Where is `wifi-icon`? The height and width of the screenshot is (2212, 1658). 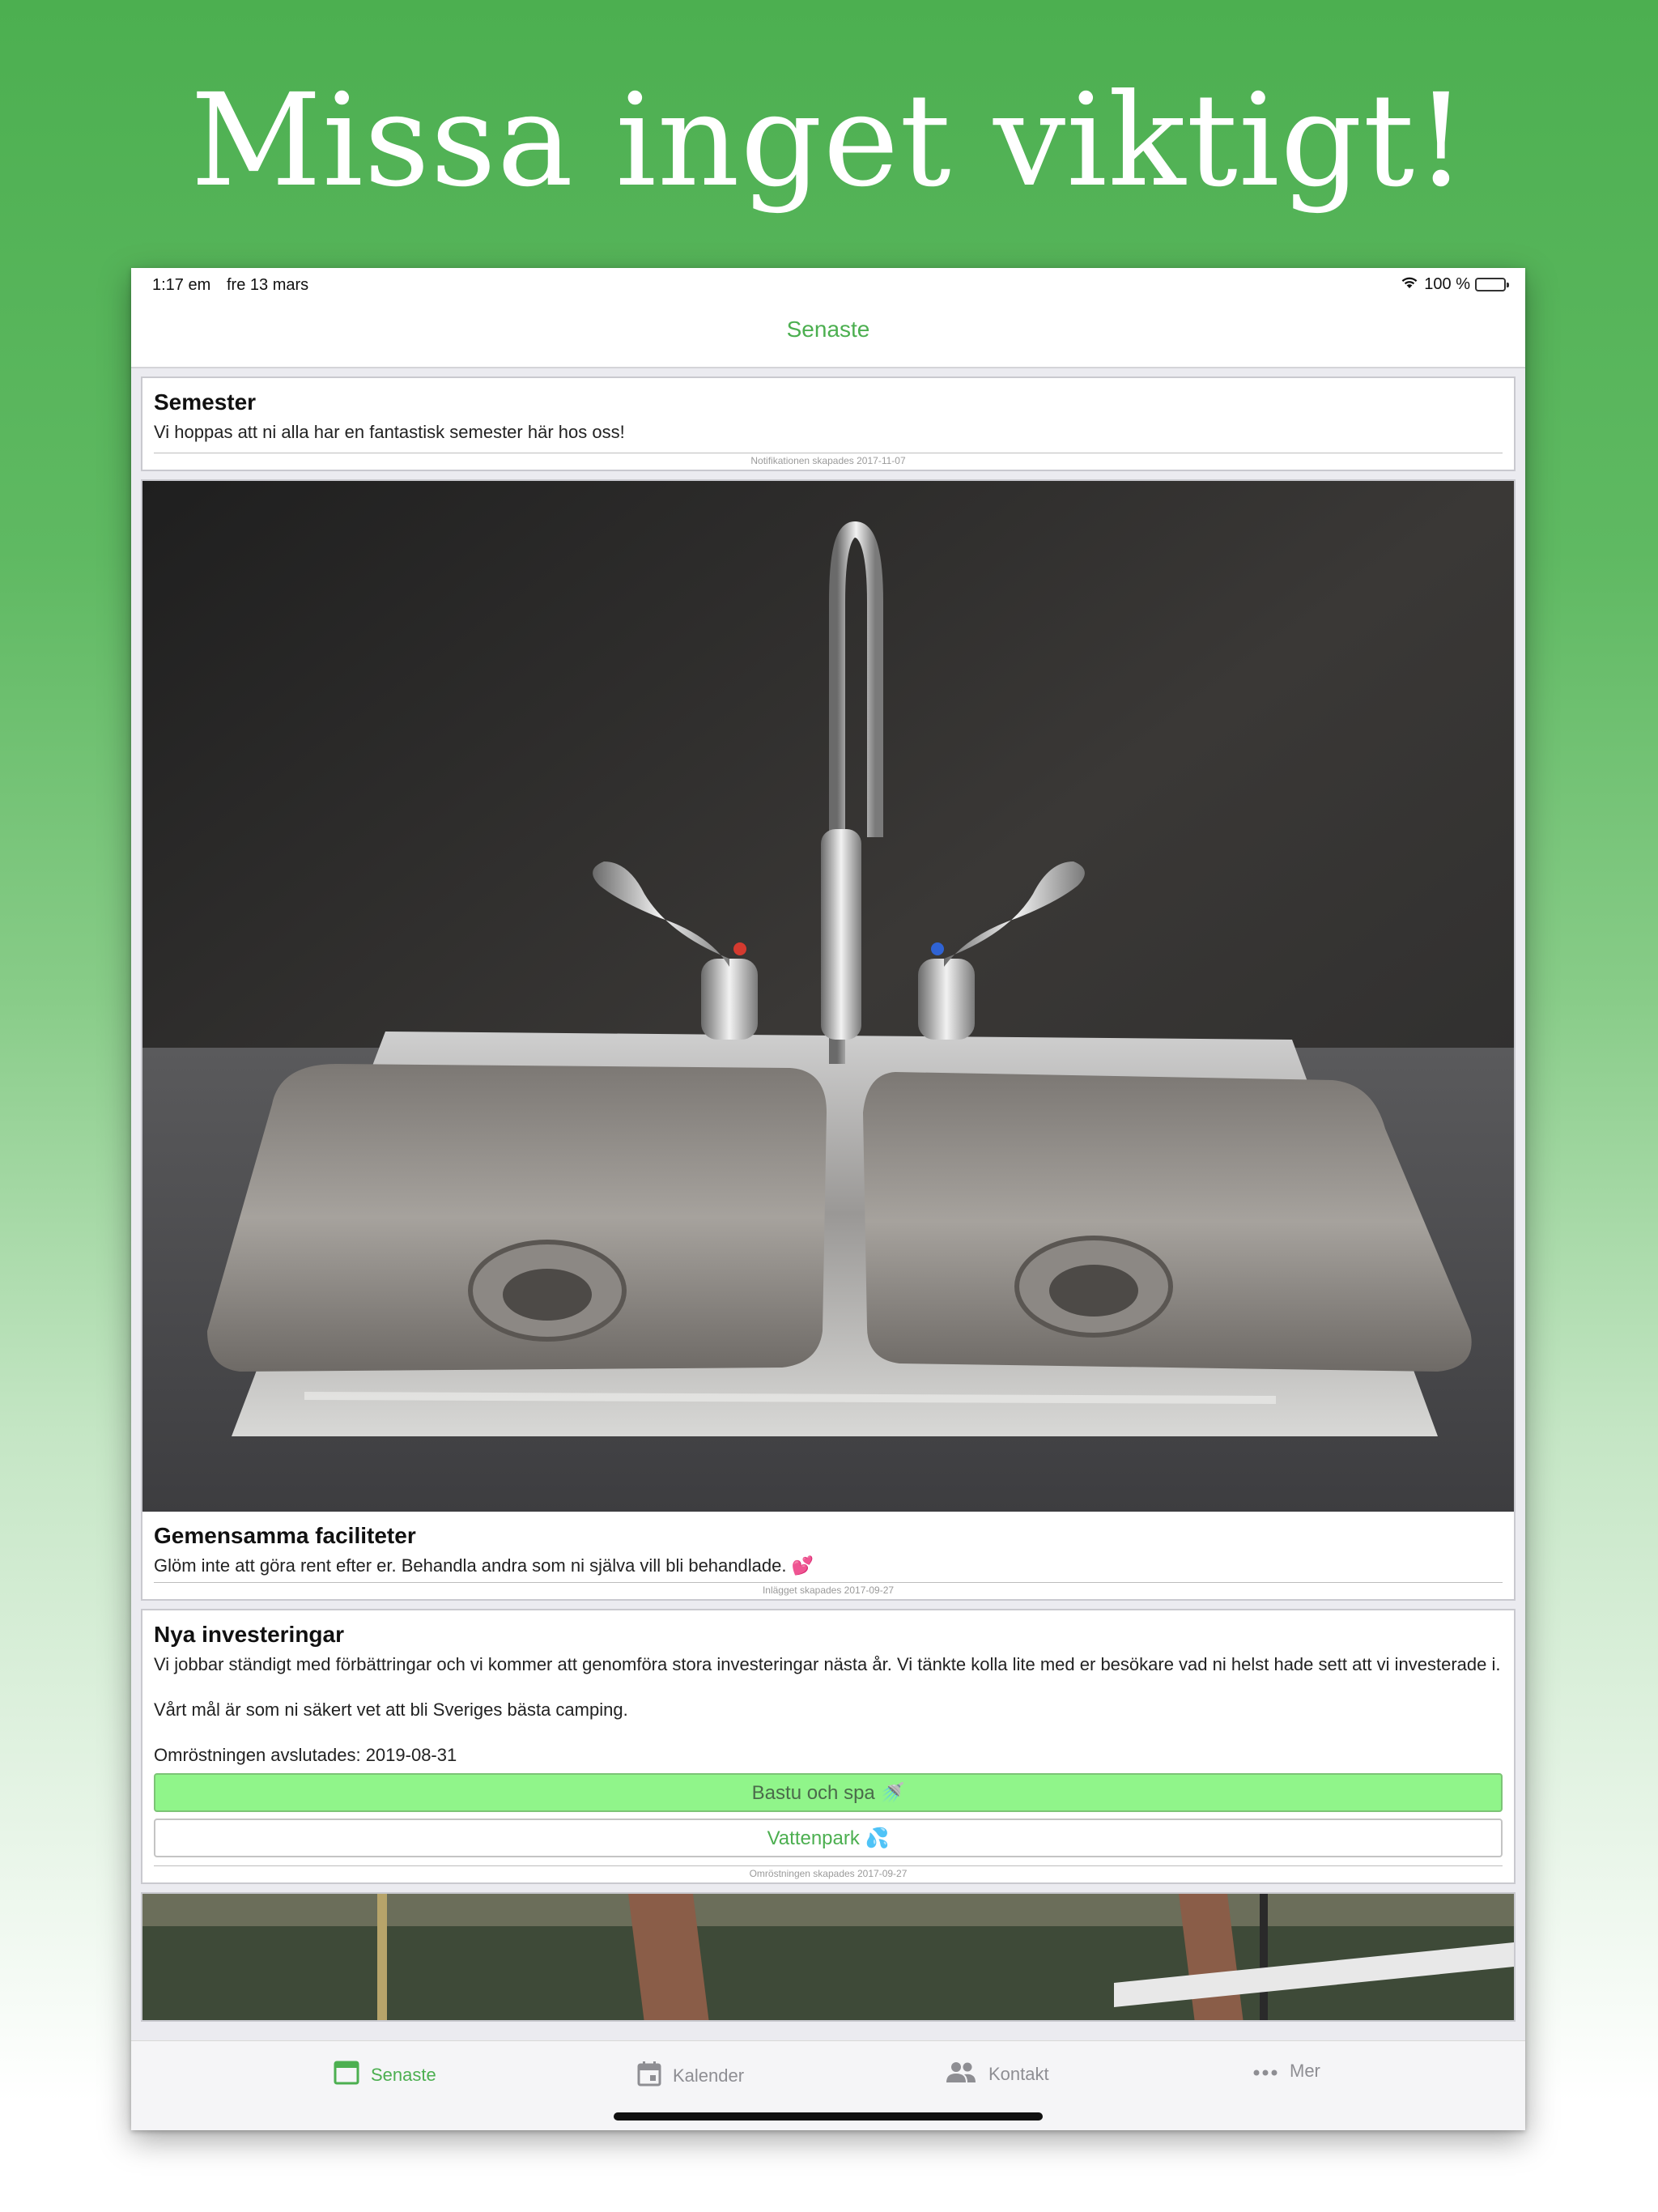 wifi-icon is located at coordinates (1409, 284).